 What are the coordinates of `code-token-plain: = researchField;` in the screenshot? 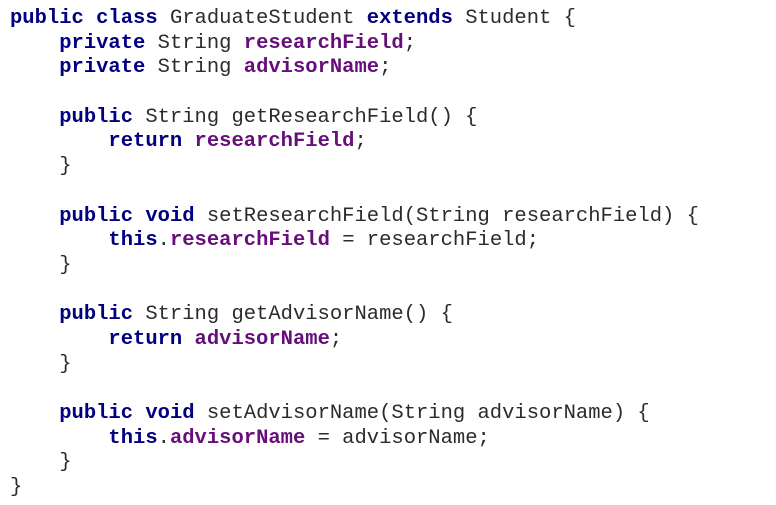 It's located at (434, 241).